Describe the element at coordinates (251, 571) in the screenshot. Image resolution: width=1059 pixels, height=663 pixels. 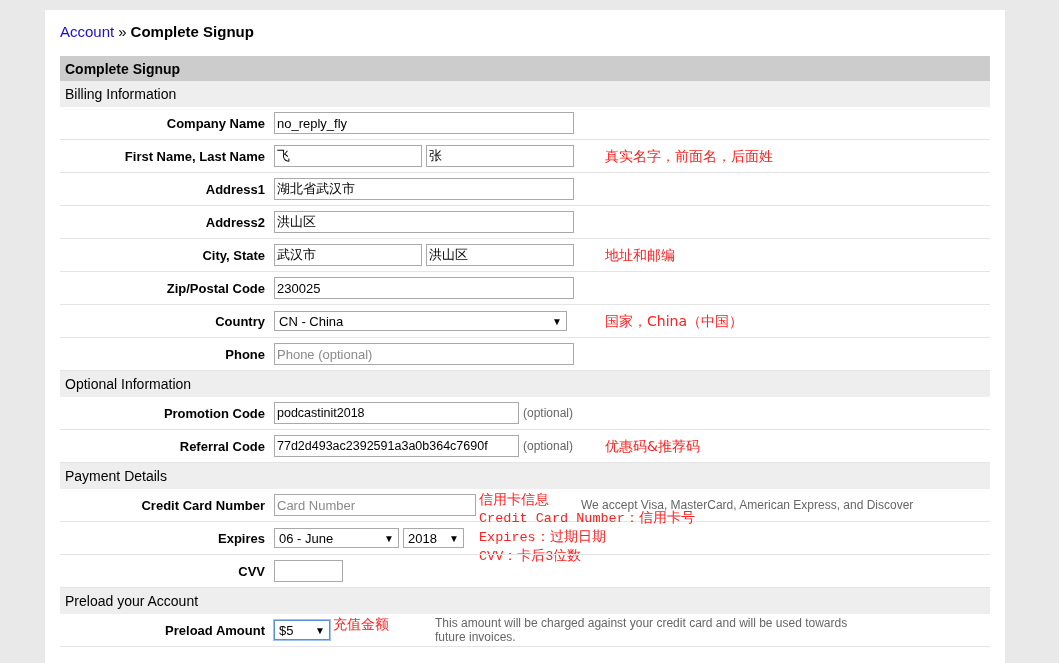
I see `field-label: CVV` at that location.